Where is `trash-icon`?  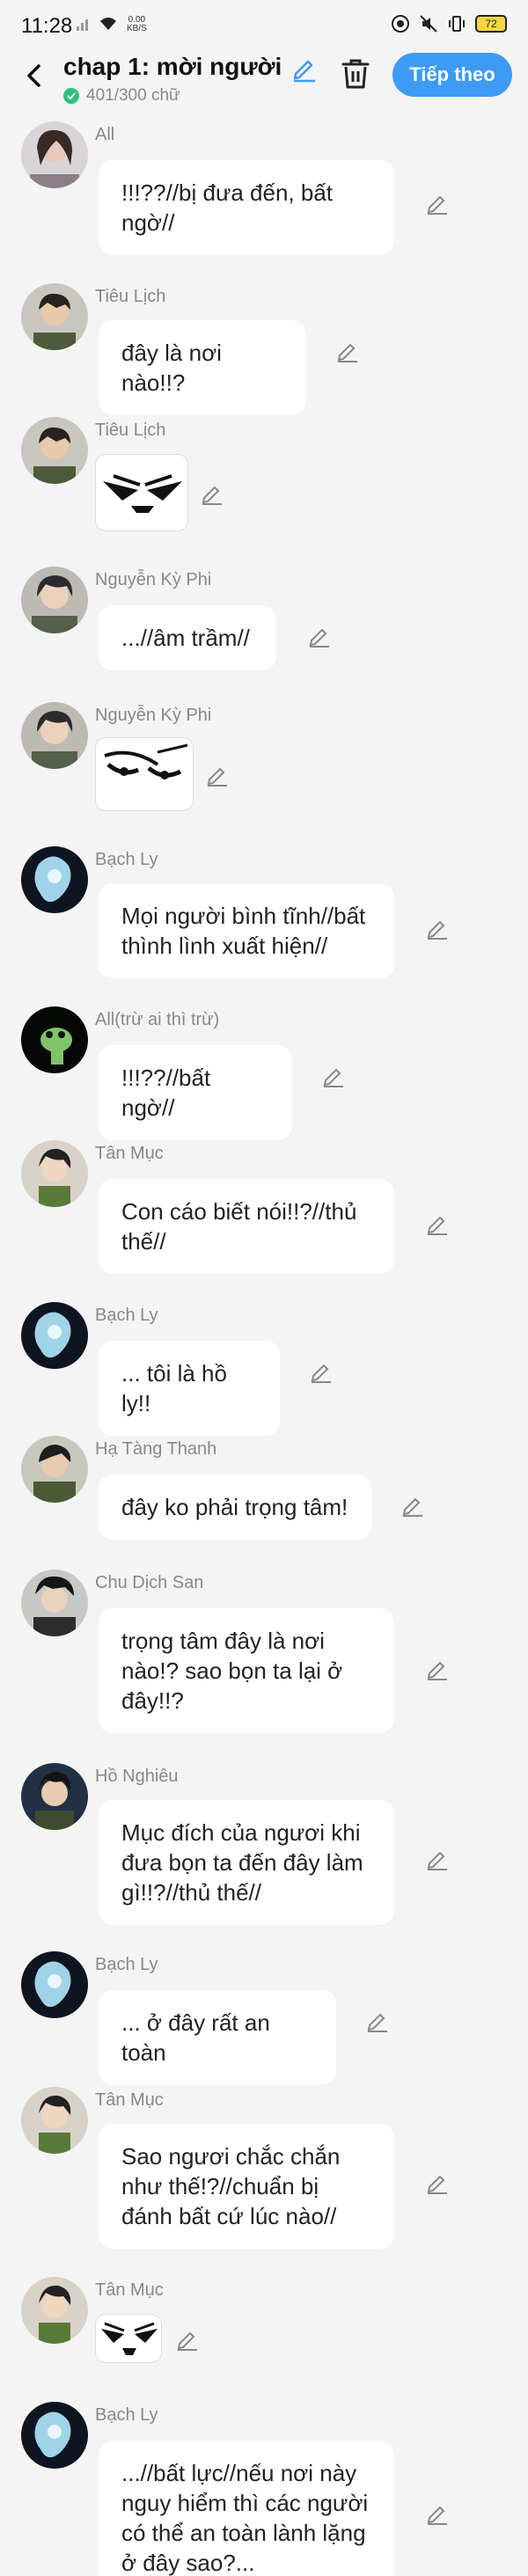
trash-icon is located at coordinates (355, 74).